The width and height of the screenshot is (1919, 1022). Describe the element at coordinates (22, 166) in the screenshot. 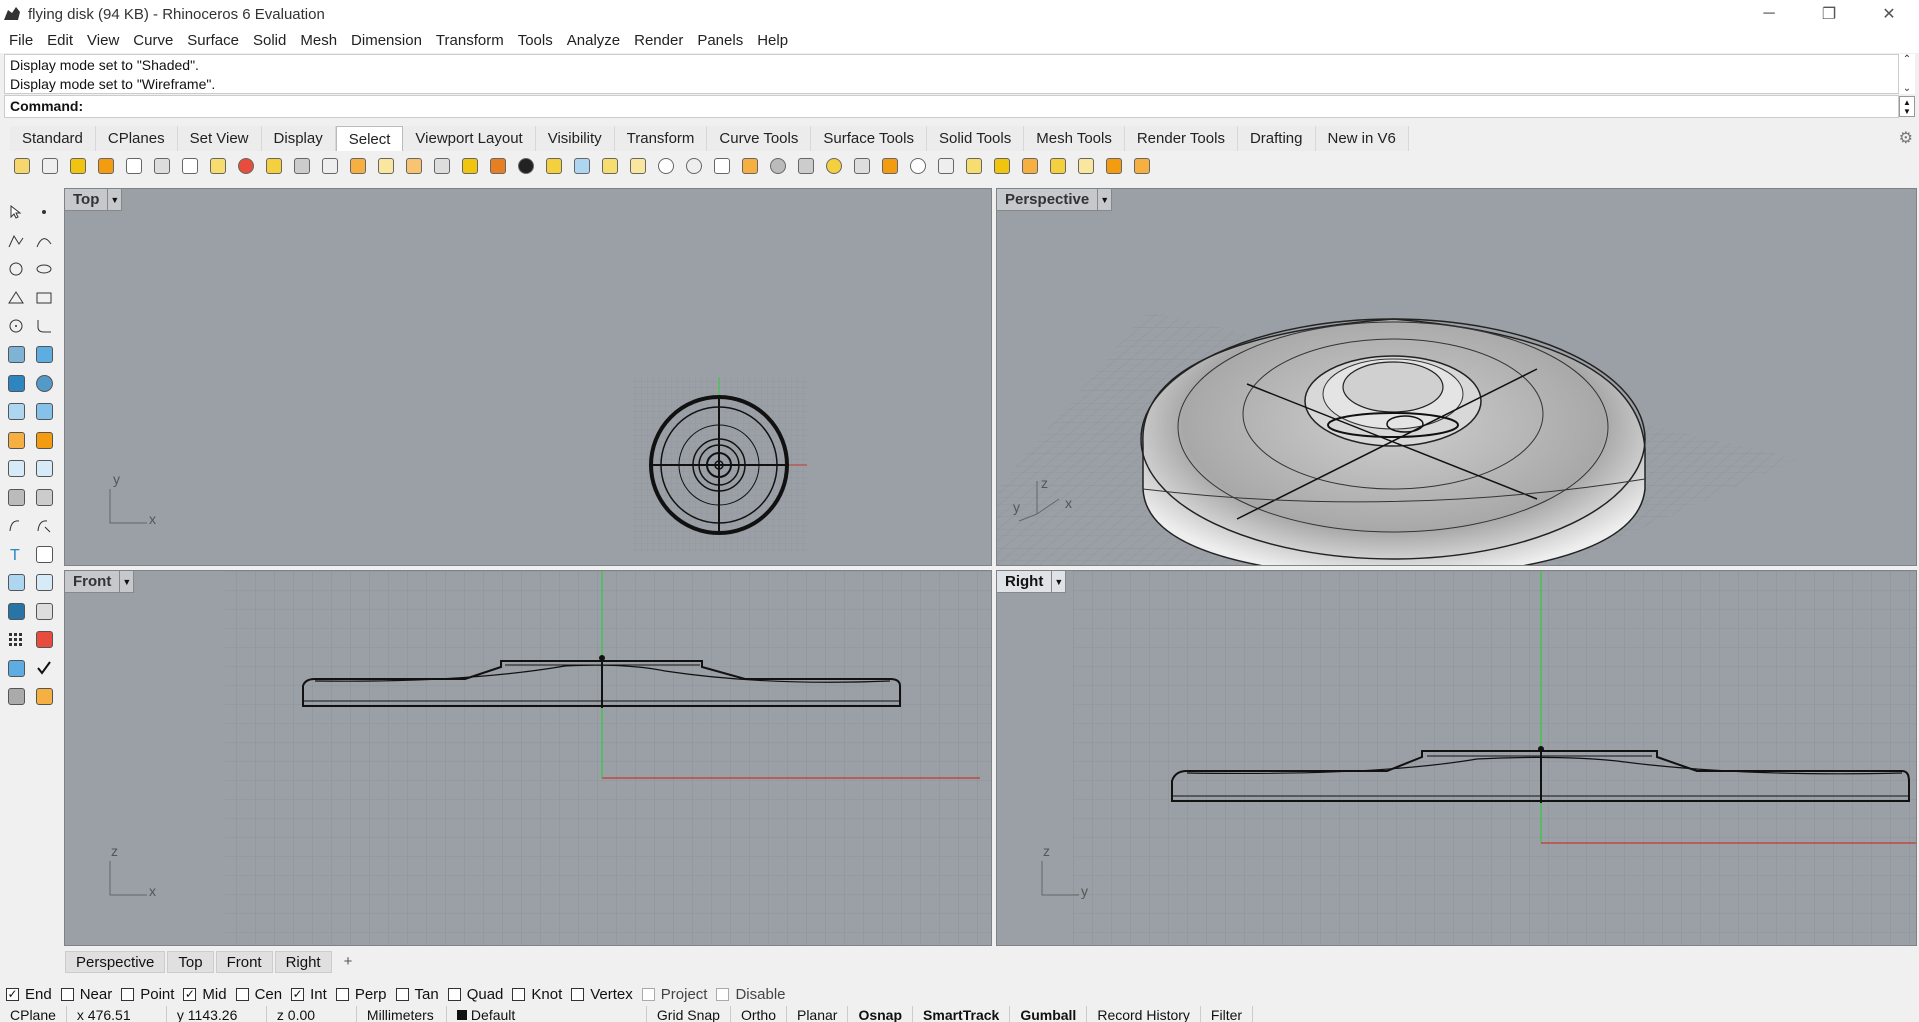

I see `select-points-icon` at that location.